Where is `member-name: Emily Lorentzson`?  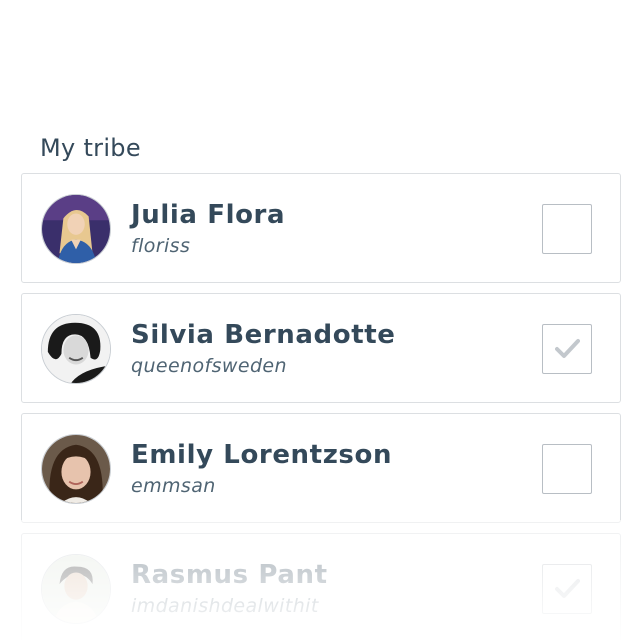 member-name: Emily Lorentzson is located at coordinates (262, 455).